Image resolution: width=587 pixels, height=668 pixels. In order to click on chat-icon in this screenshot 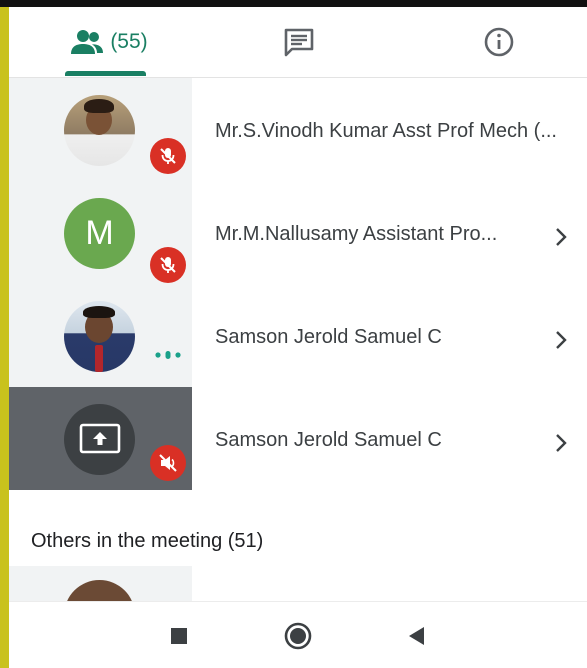, I will do `click(299, 42)`.